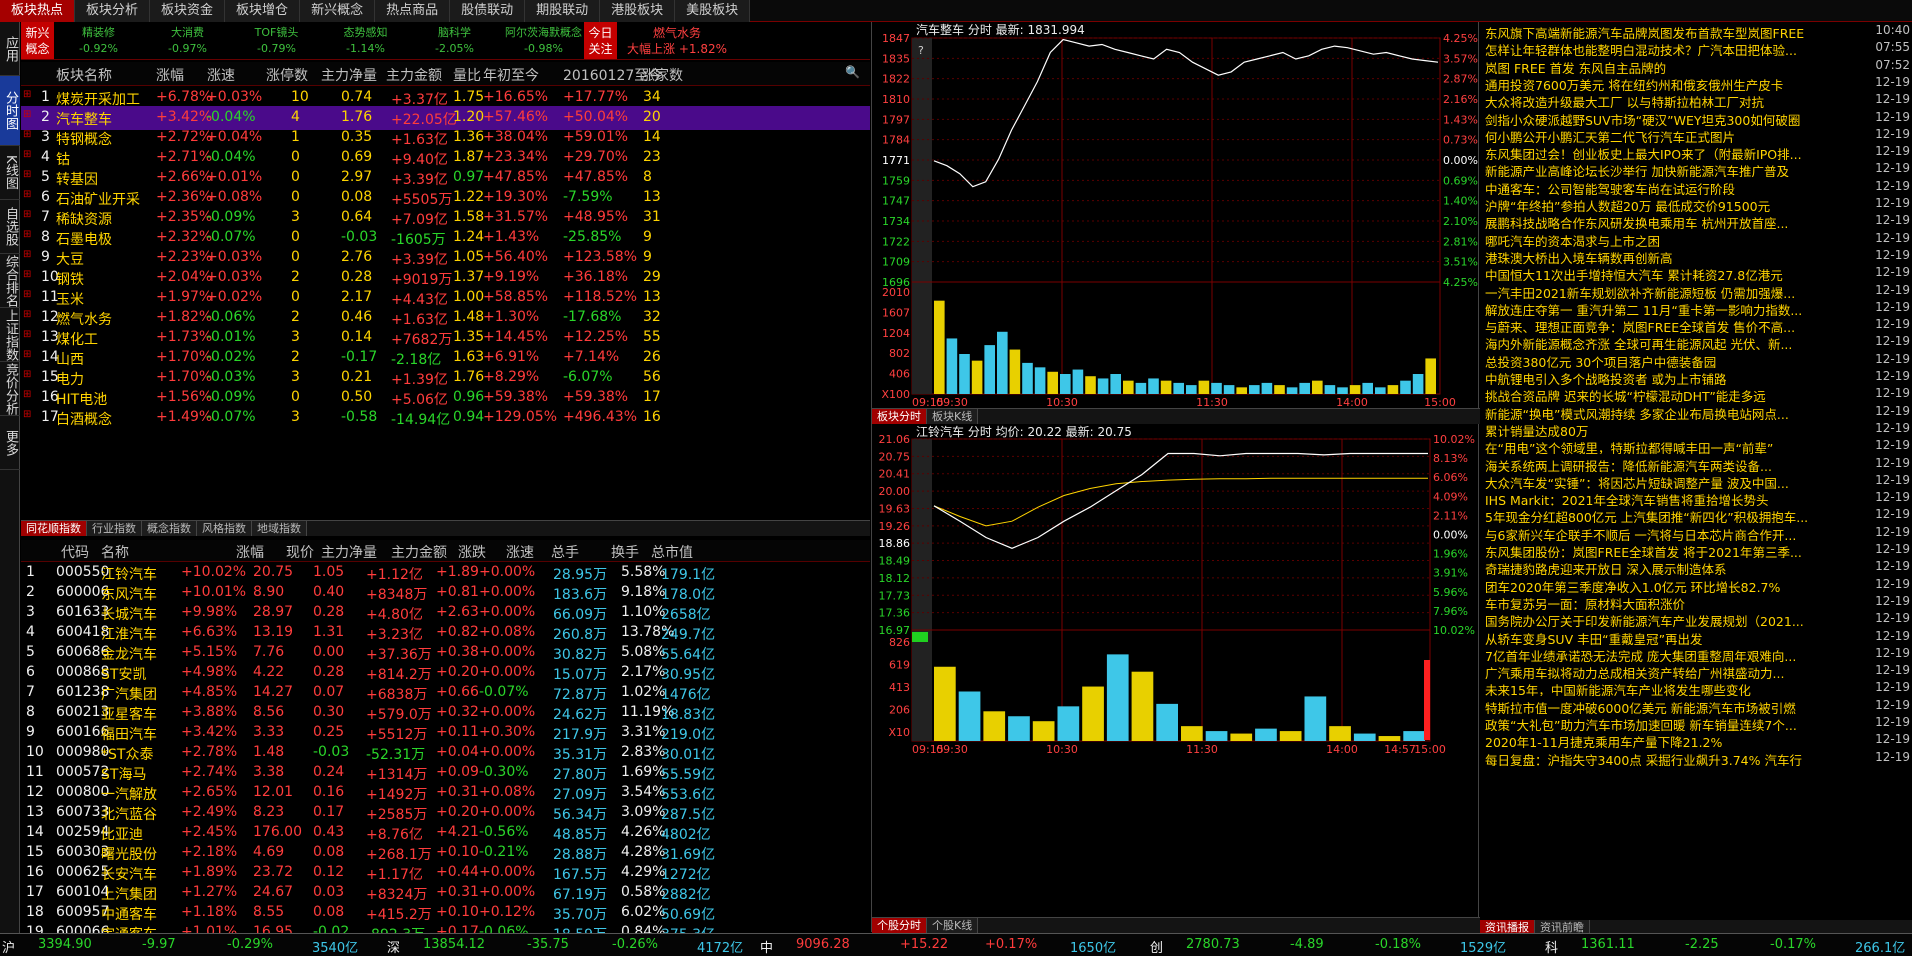  What do you see at coordinates (953, 416) in the screenshot?
I see `chart-tab: 板块K线` at bounding box center [953, 416].